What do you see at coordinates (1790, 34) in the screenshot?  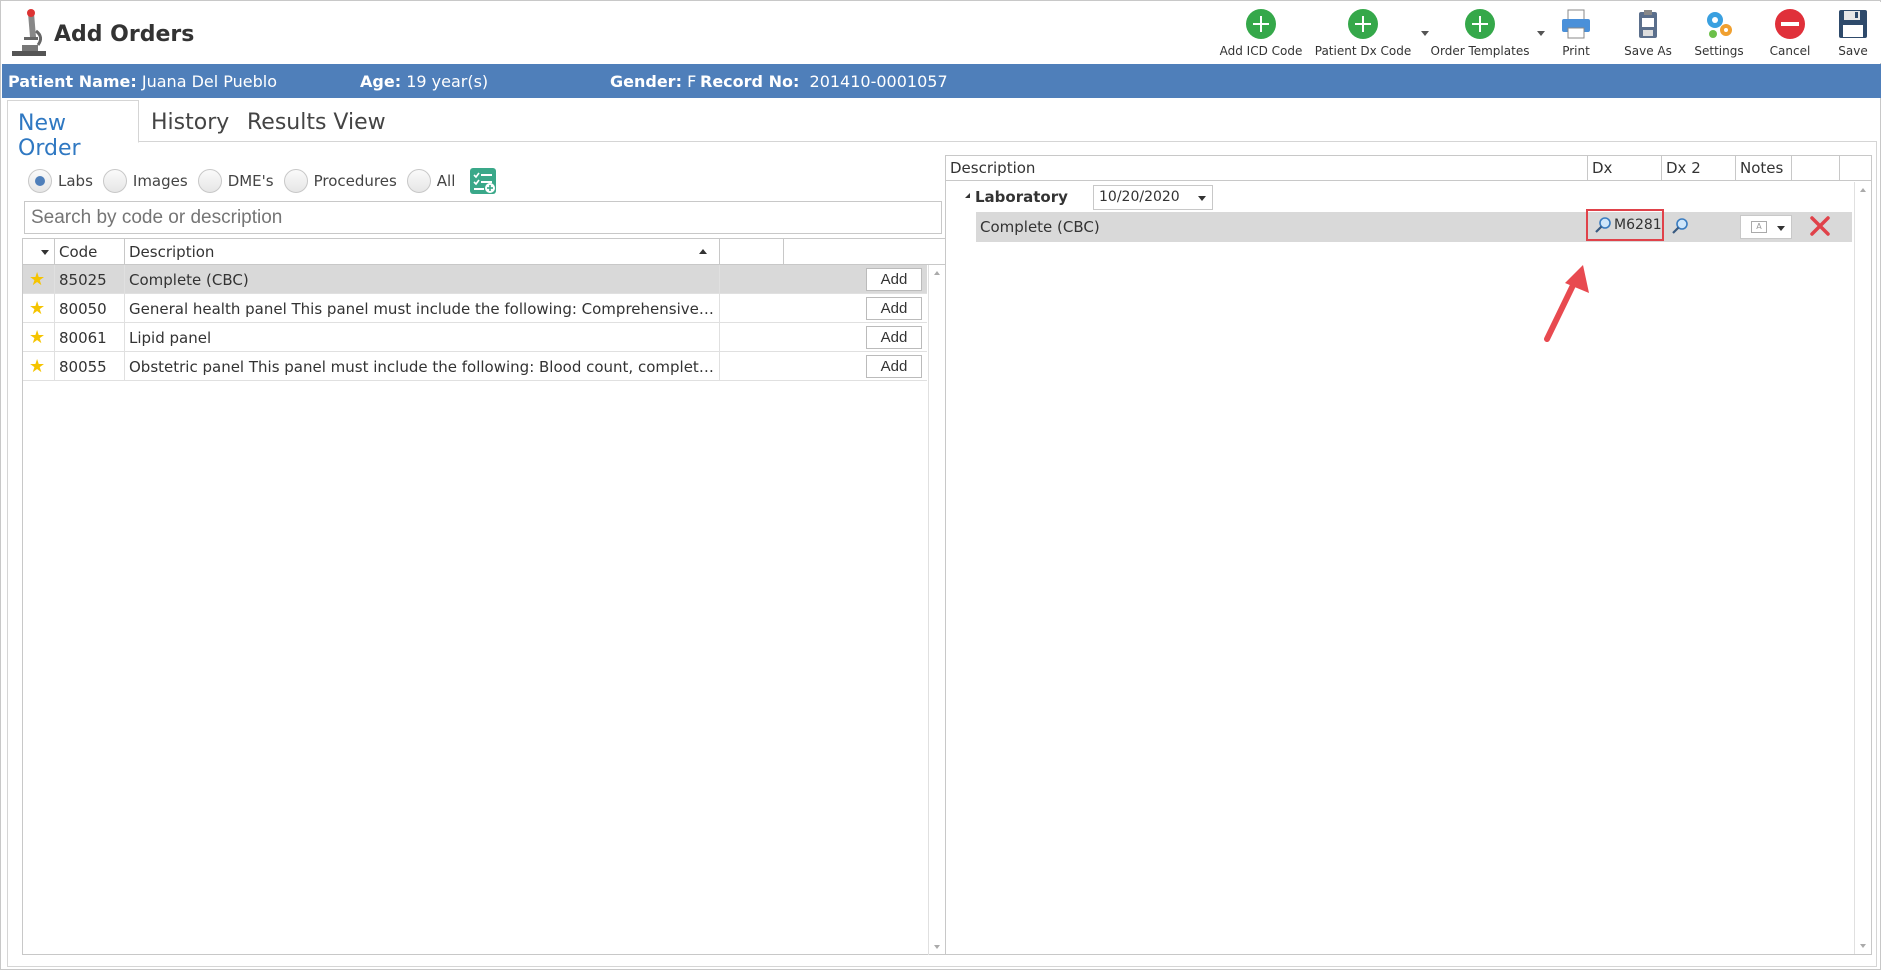 I see `cancel-button: Cancel` at bounding box center [1790, 34].